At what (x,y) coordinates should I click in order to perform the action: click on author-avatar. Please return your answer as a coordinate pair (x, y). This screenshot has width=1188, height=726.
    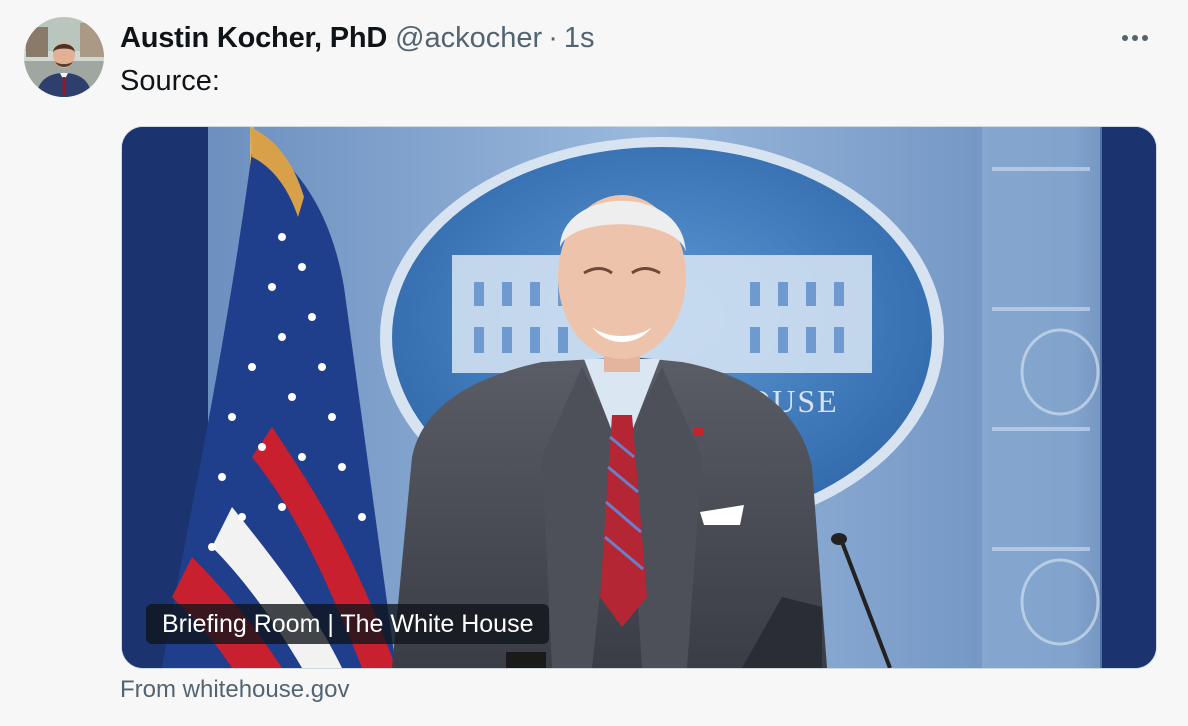
    Looking at the image, I should click on (64, 57).